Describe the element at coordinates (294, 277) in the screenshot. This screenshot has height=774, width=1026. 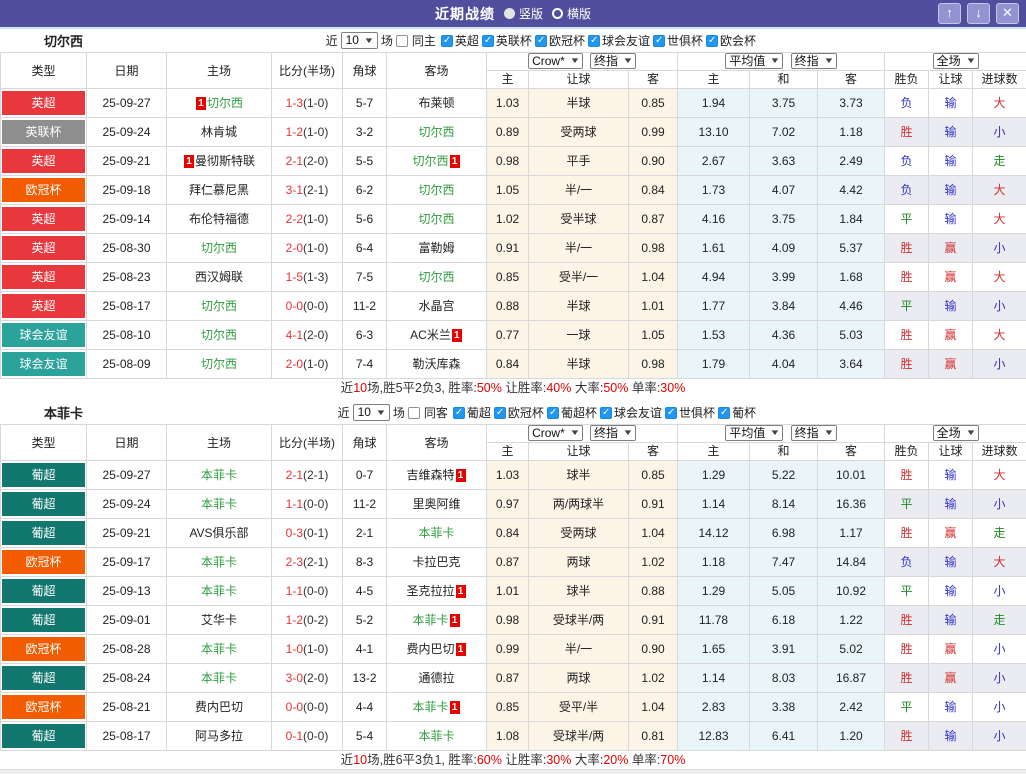
I see `full-time-score: 1-5` at that location.